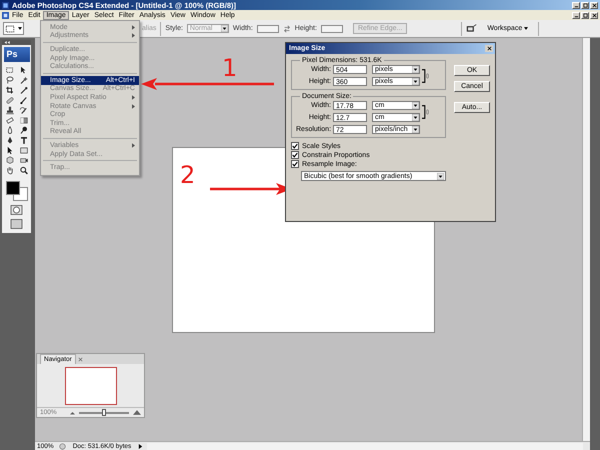 The height and width of the screenshot is (450, 600). Describe the element at coordinates (23, 100) in the screenshot. I see `brush-icon` at that location.